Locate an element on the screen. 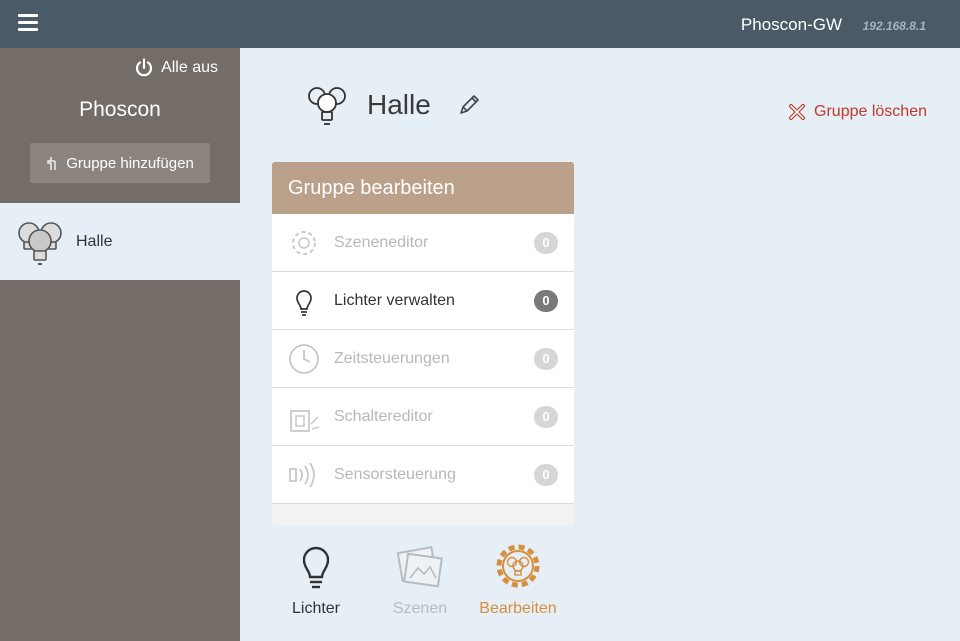 This screenshot has width=960, height=641. scene-editor-icon is located at coordinates (304, 242).